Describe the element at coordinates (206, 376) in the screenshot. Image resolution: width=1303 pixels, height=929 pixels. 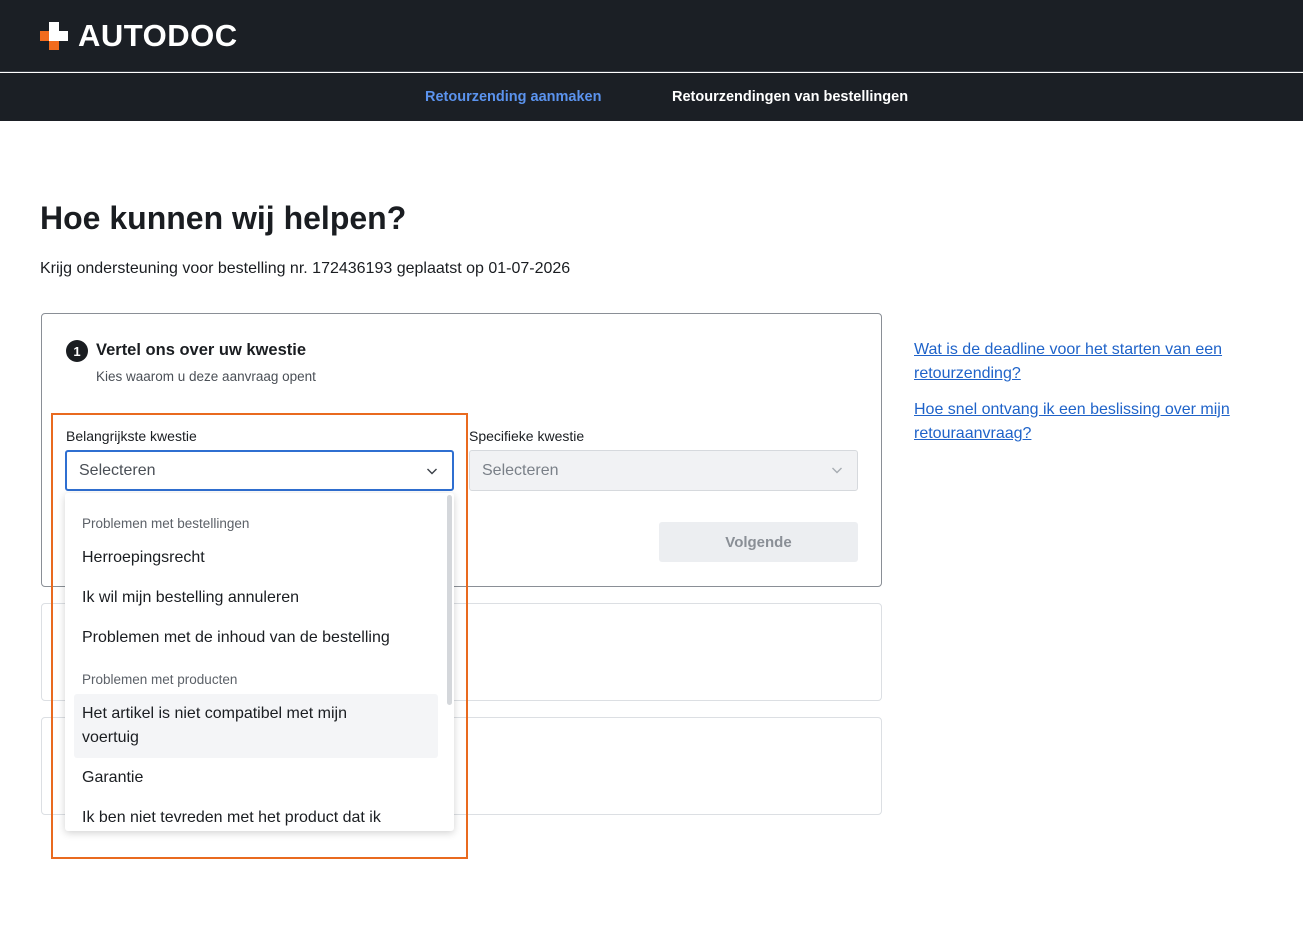
I see `step-subtitle: Kies waarom u deze aanvraag opent` at that location.